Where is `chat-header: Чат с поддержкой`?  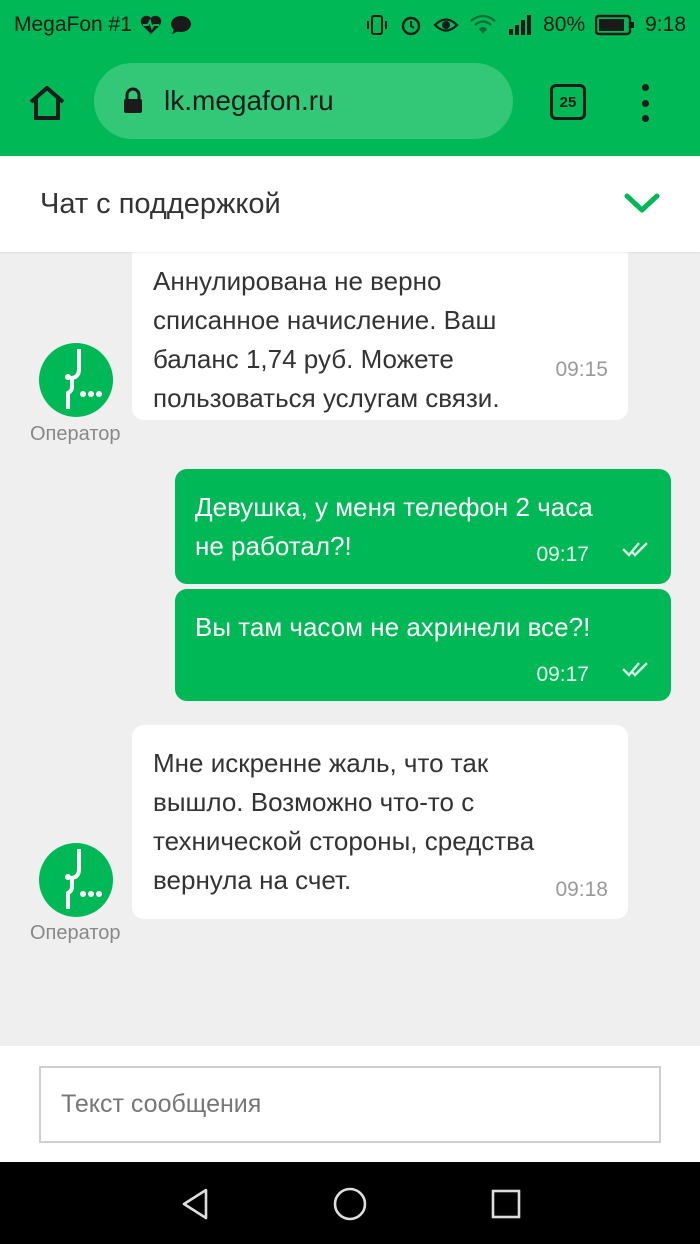 chat-header: Чат с поддержкой is located at coordinates (350, 204).